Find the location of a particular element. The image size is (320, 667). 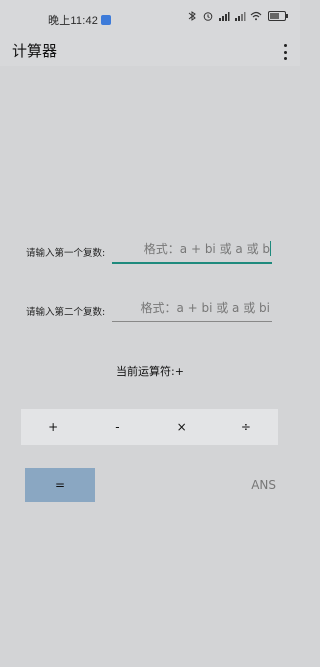

status-icons is located at coordinates (237, 16).